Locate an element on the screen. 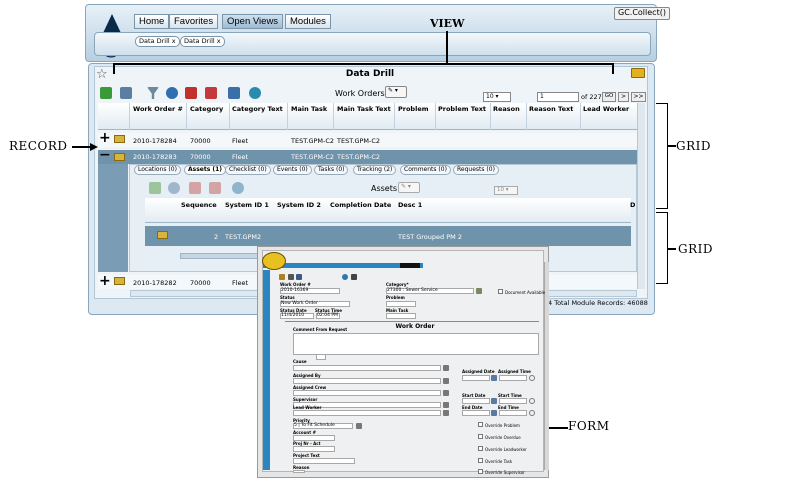 Image resolution: width=803 pixels, height=498 pixels. column-header-reason: Reason is located at coordinates (506, 109).